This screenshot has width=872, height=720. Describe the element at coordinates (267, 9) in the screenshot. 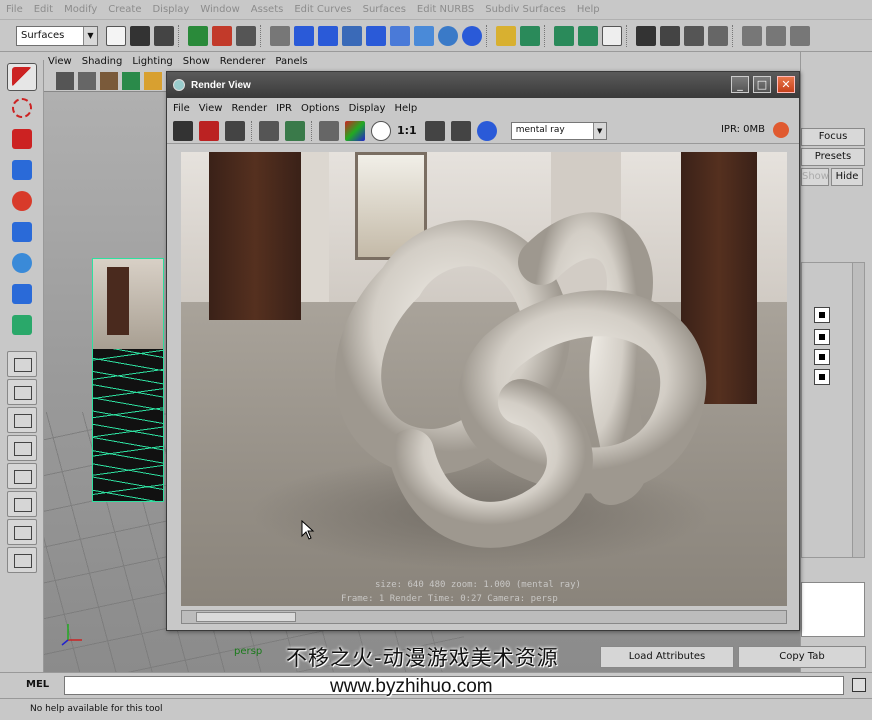

I see `menu-assets: Assets` at that location.